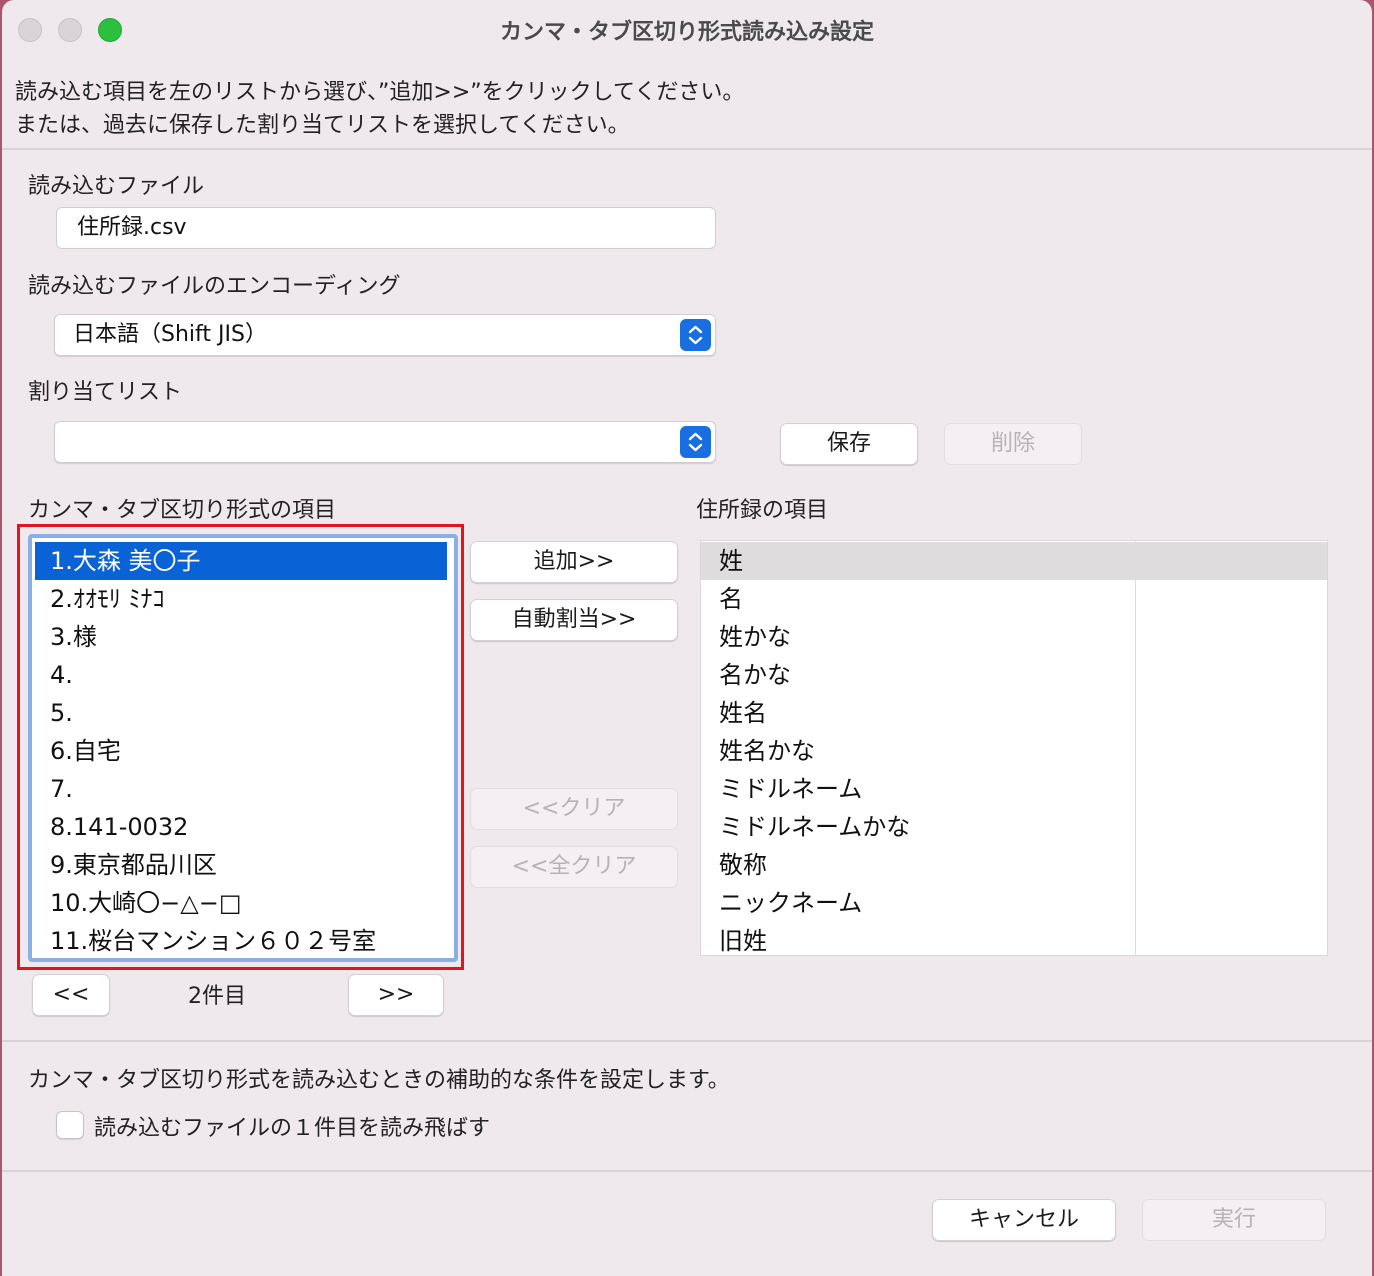 The height and width of the screenshot is (1276, 1374). What do you see at coordinates (1014, 713) in the screenshot?
I see `table-row: 姓名` at bounding box center [1014, 713].